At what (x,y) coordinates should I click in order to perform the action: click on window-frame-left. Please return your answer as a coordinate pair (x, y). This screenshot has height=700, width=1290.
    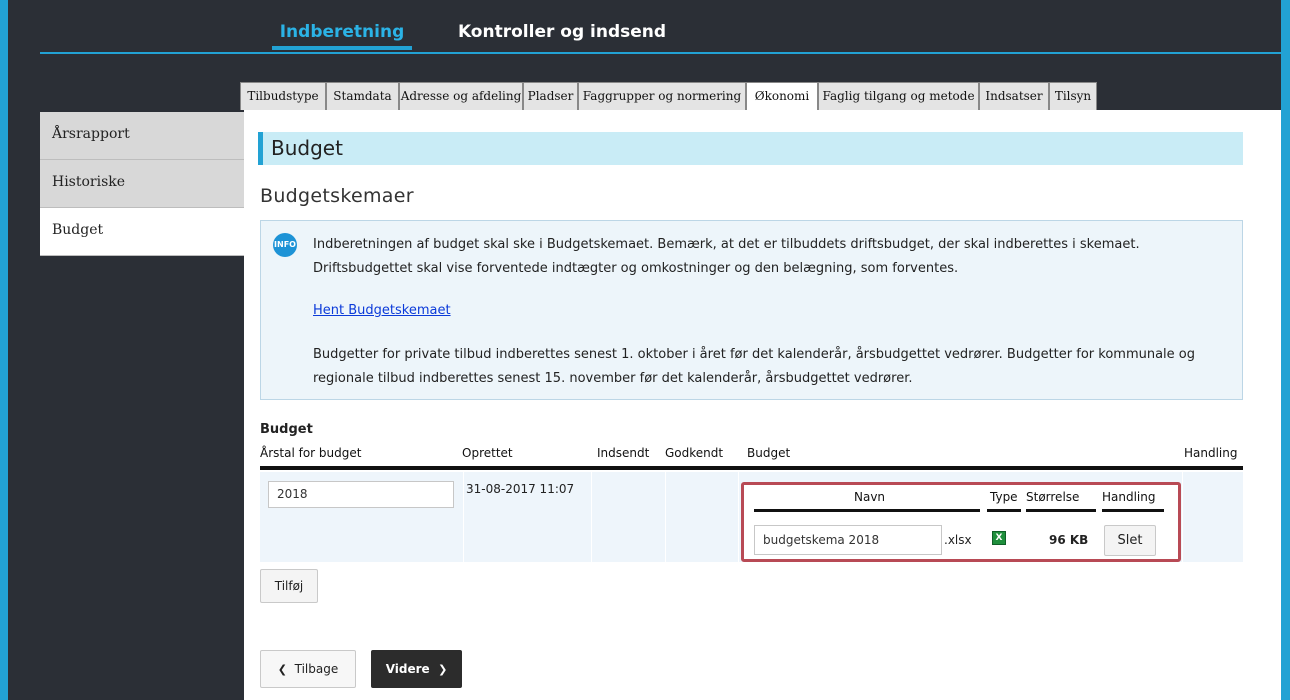
    Looking at the image, I should click on (4, 350).